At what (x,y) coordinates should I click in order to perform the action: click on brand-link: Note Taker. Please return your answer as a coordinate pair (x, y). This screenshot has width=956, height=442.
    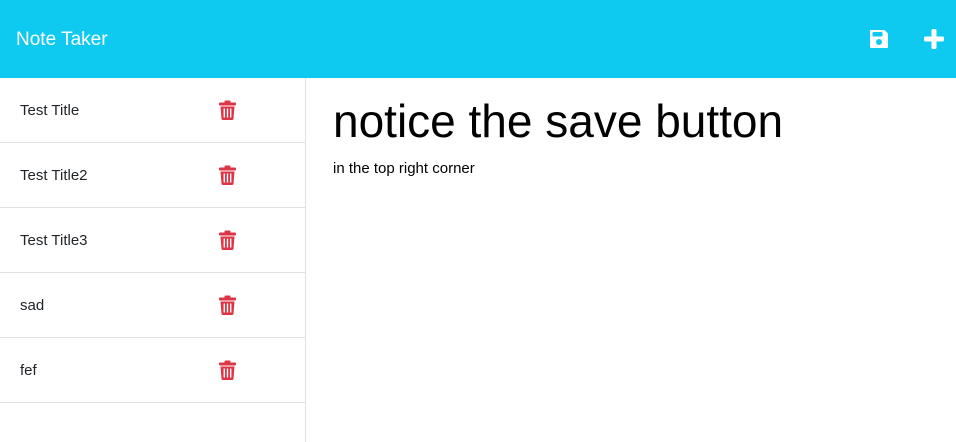
    Looking at the image, I should click on (62, 39).